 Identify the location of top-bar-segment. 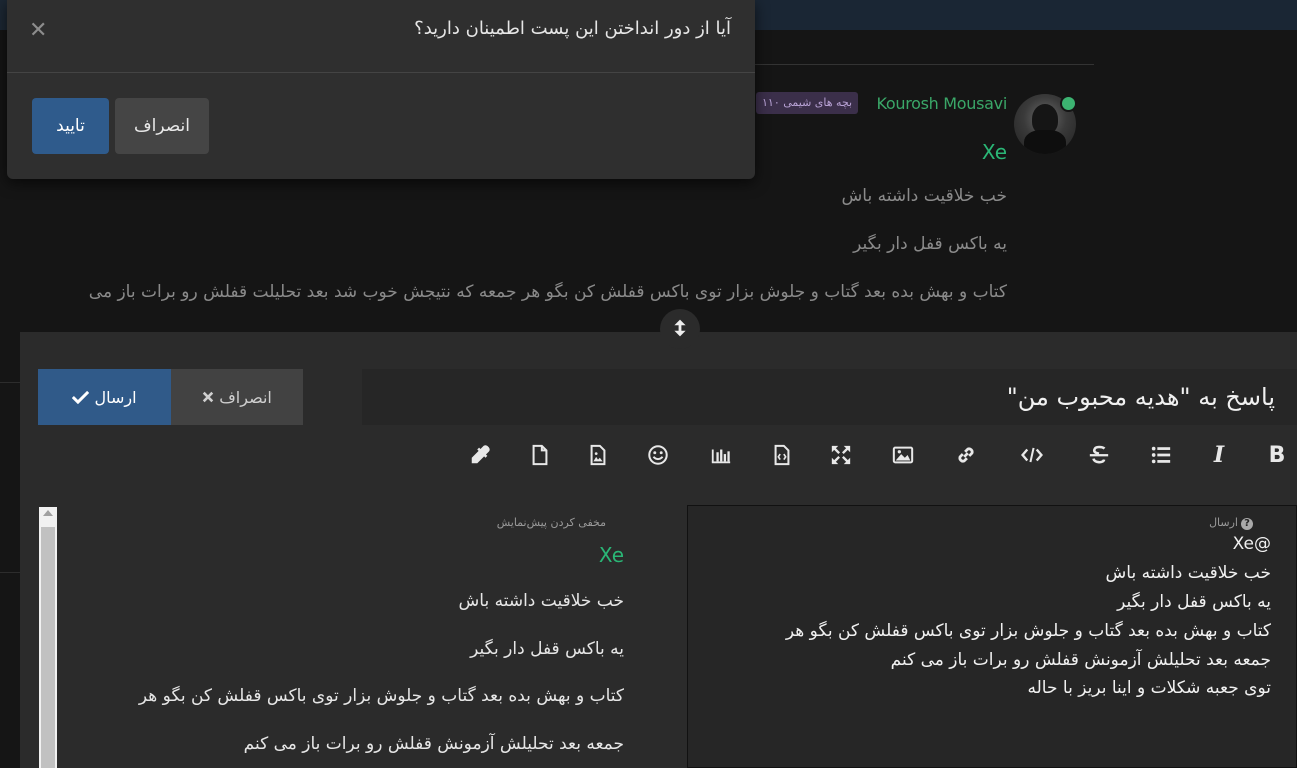
(1026, 15).